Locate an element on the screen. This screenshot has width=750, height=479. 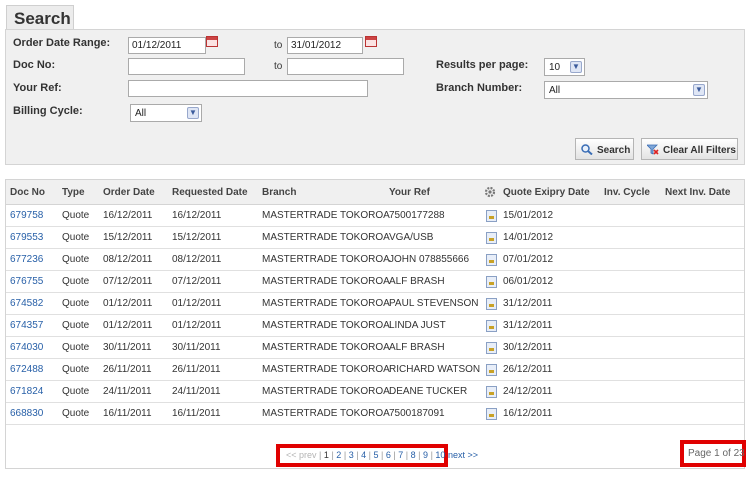
column-header-type: Type is located at coordinates (73, 192).